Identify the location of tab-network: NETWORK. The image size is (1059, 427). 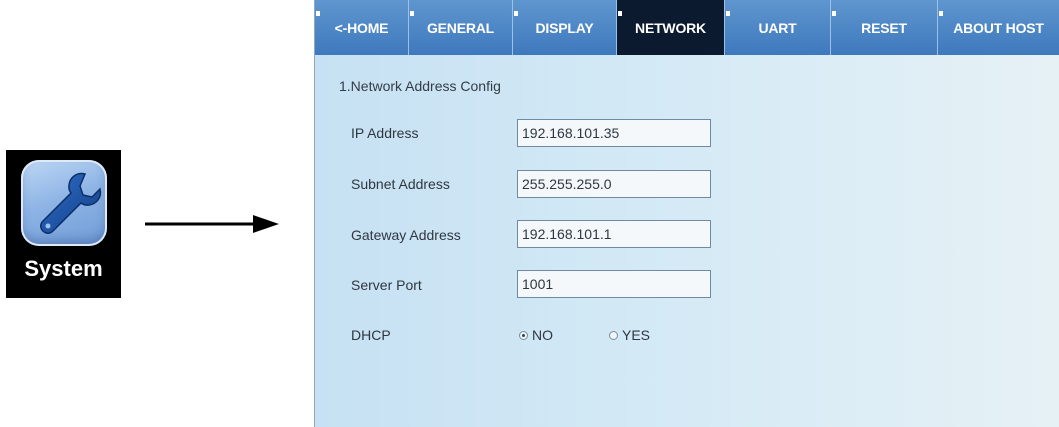
(671, 27).